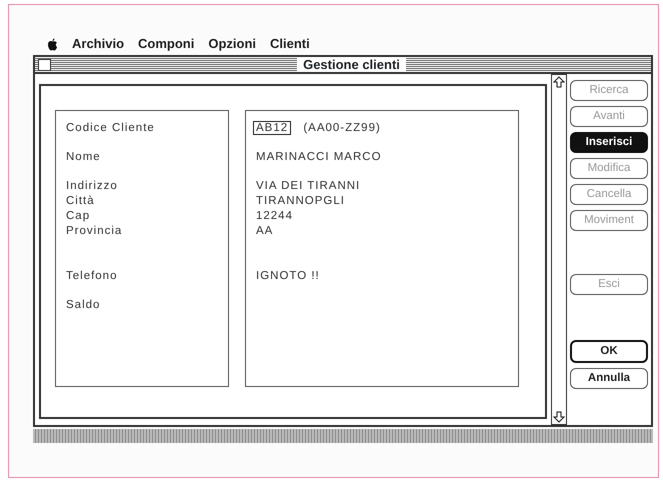 Image resolution: width=663 pixels, height=483 pixels. What do you see at coordinates (83, 305) in the screenshot?
I see `field-label: Saldo` at bounding box center [83, 305].